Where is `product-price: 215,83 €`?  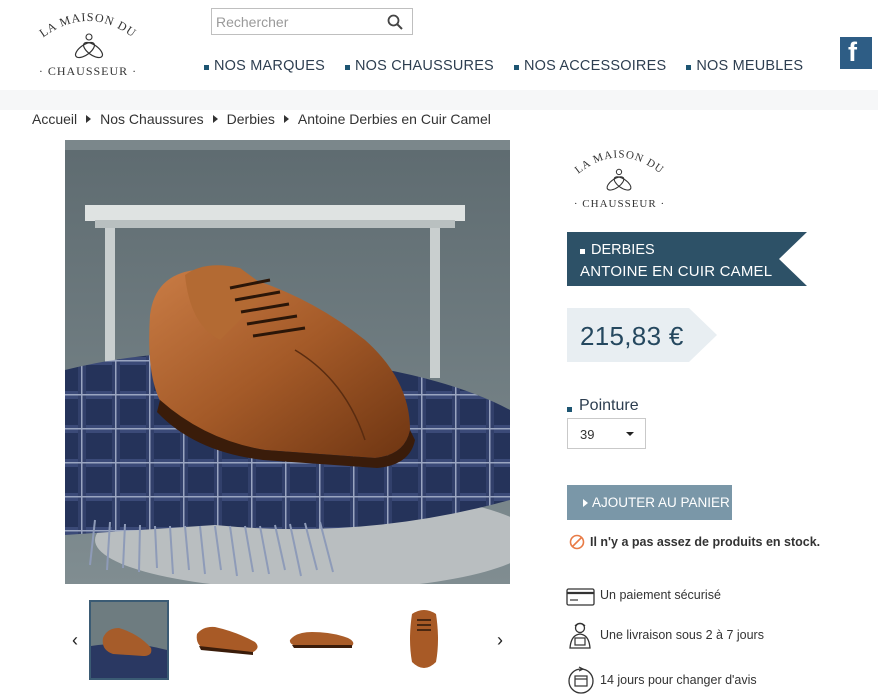
product-price: 215,83 € is located at coordinates (632, 336).